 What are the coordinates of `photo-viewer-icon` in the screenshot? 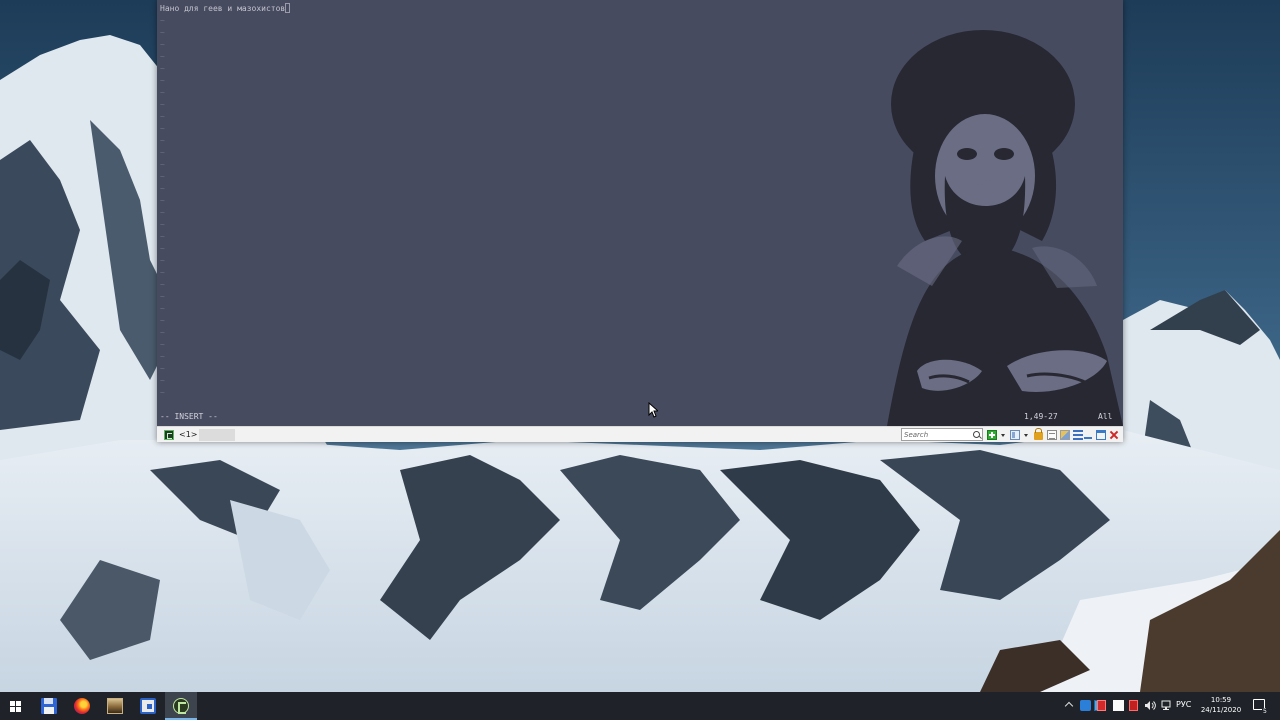 It's located at (115, 706).